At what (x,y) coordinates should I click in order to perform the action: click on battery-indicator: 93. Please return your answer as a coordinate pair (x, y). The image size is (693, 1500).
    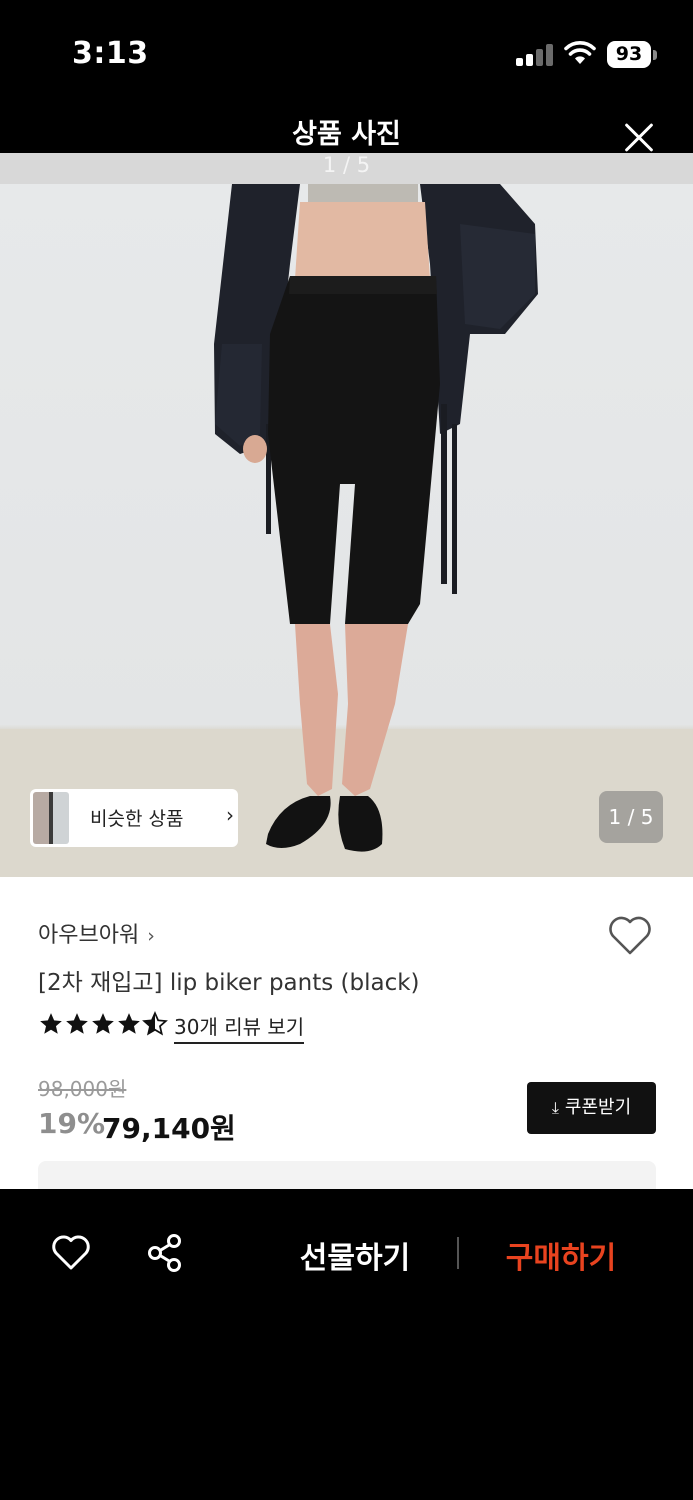
    Looking at the image, I should click on (629, 54).